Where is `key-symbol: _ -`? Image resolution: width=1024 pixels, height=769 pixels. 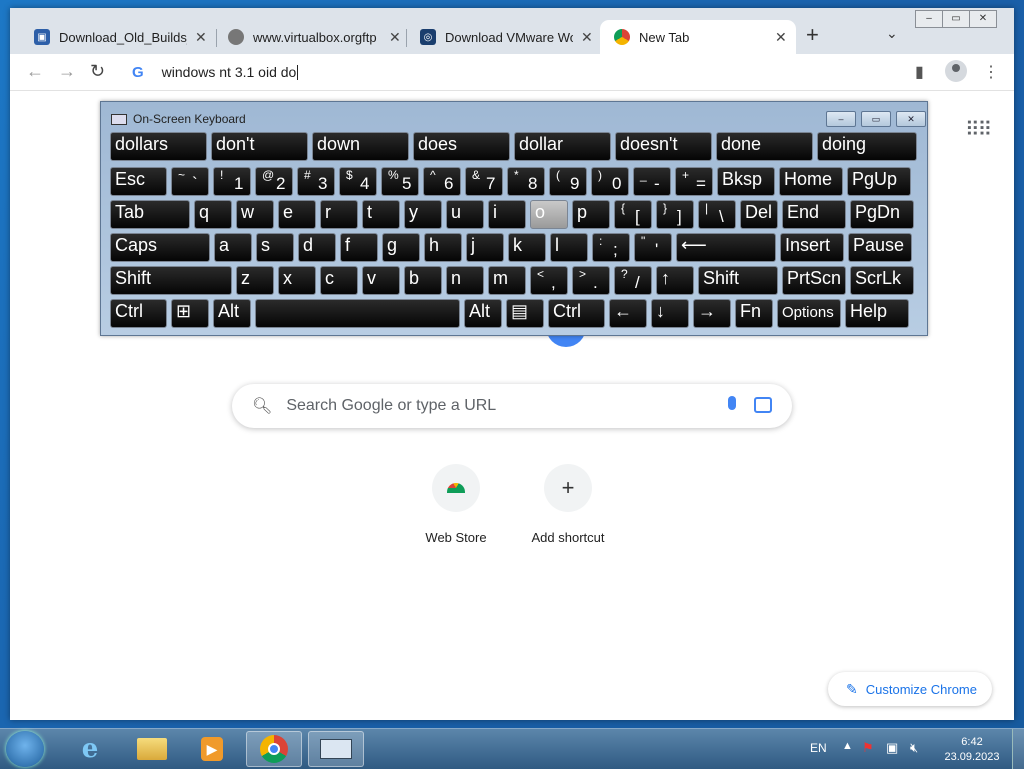 key-symbol: _ - is located at coordinates (652, 181).